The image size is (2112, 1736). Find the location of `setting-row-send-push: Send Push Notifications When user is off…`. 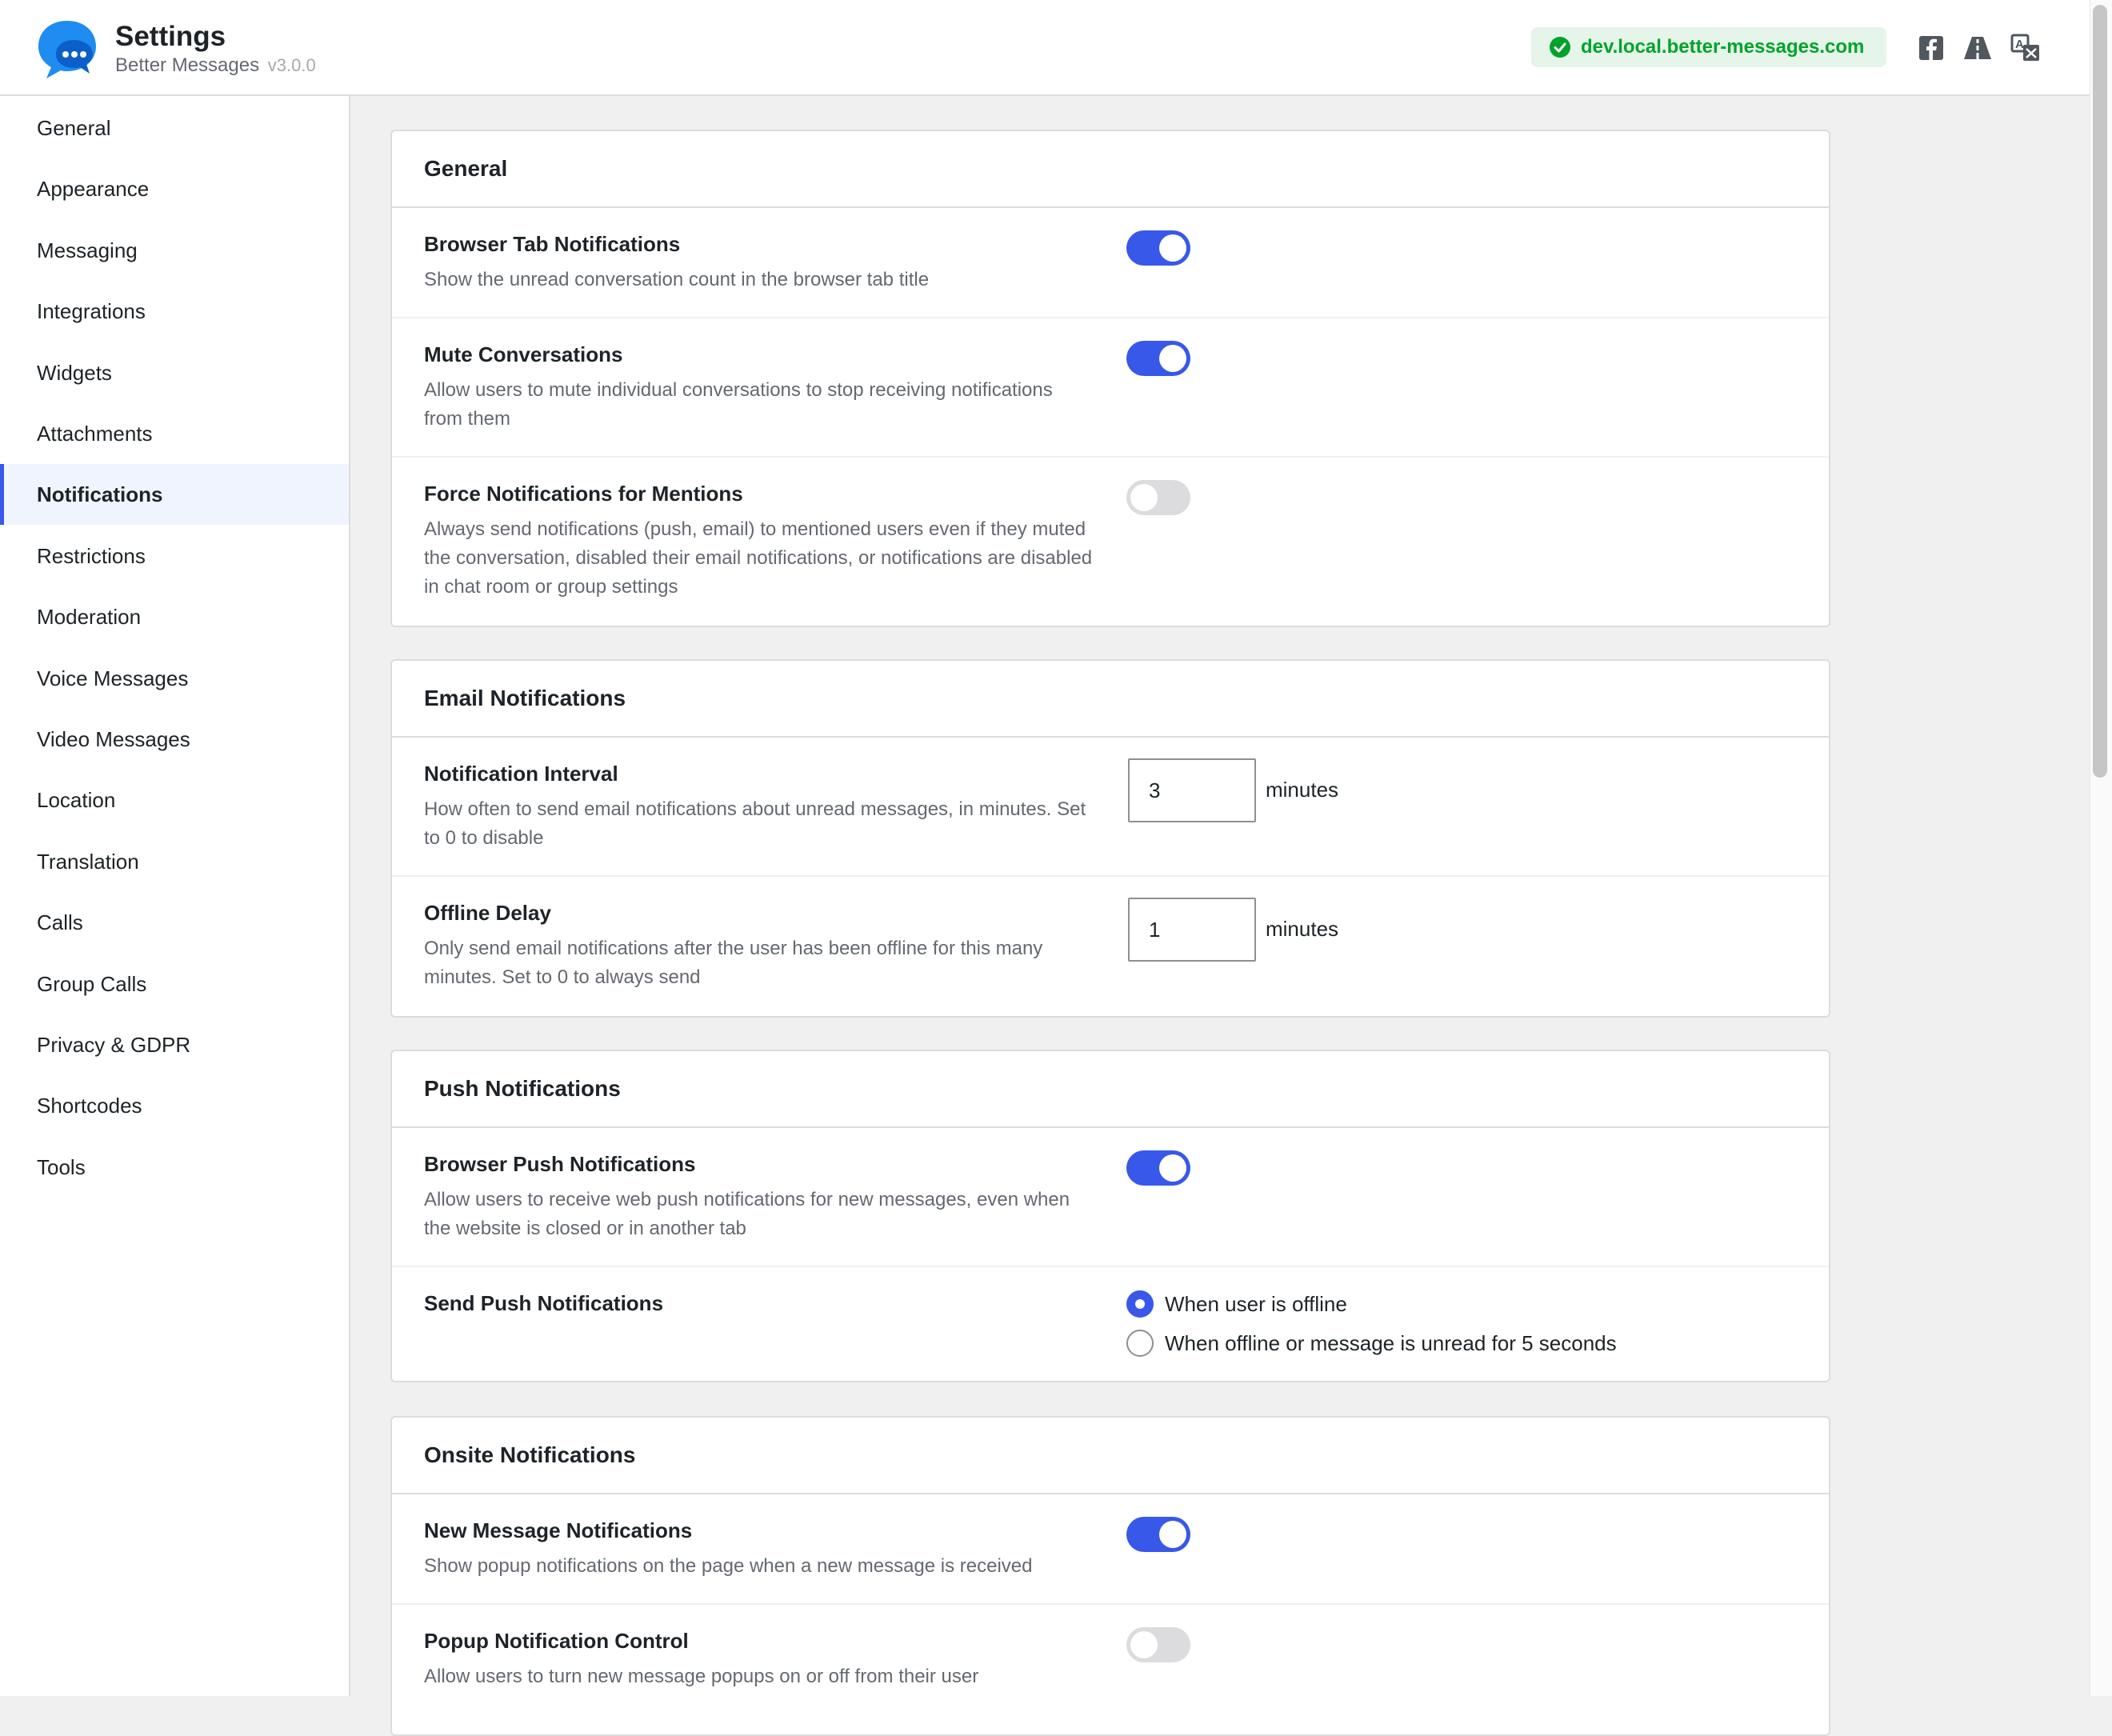

setting-row-send-push: Send Push Notifications When user is off… is located at coordinates (1110, 1323).